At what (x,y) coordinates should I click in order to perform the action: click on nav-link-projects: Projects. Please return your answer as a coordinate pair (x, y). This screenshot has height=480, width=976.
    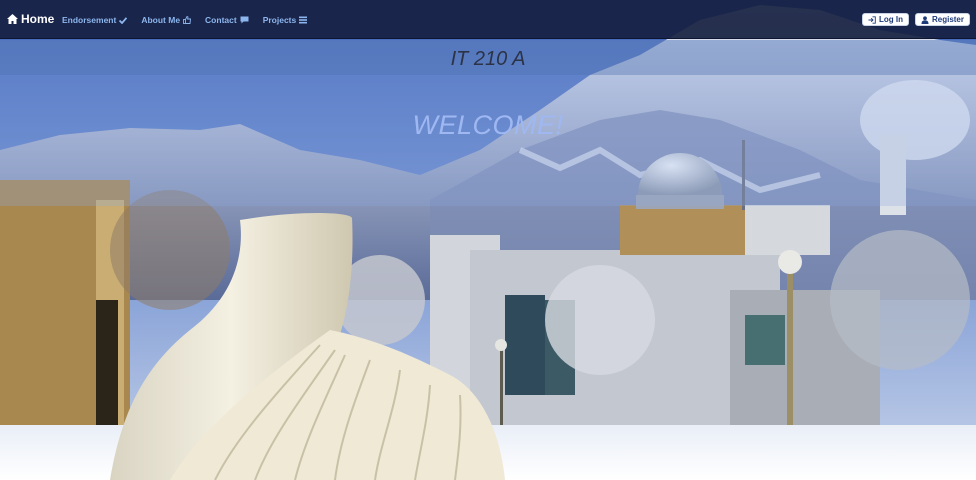
    Looking at the image, I should click on (285, 20).